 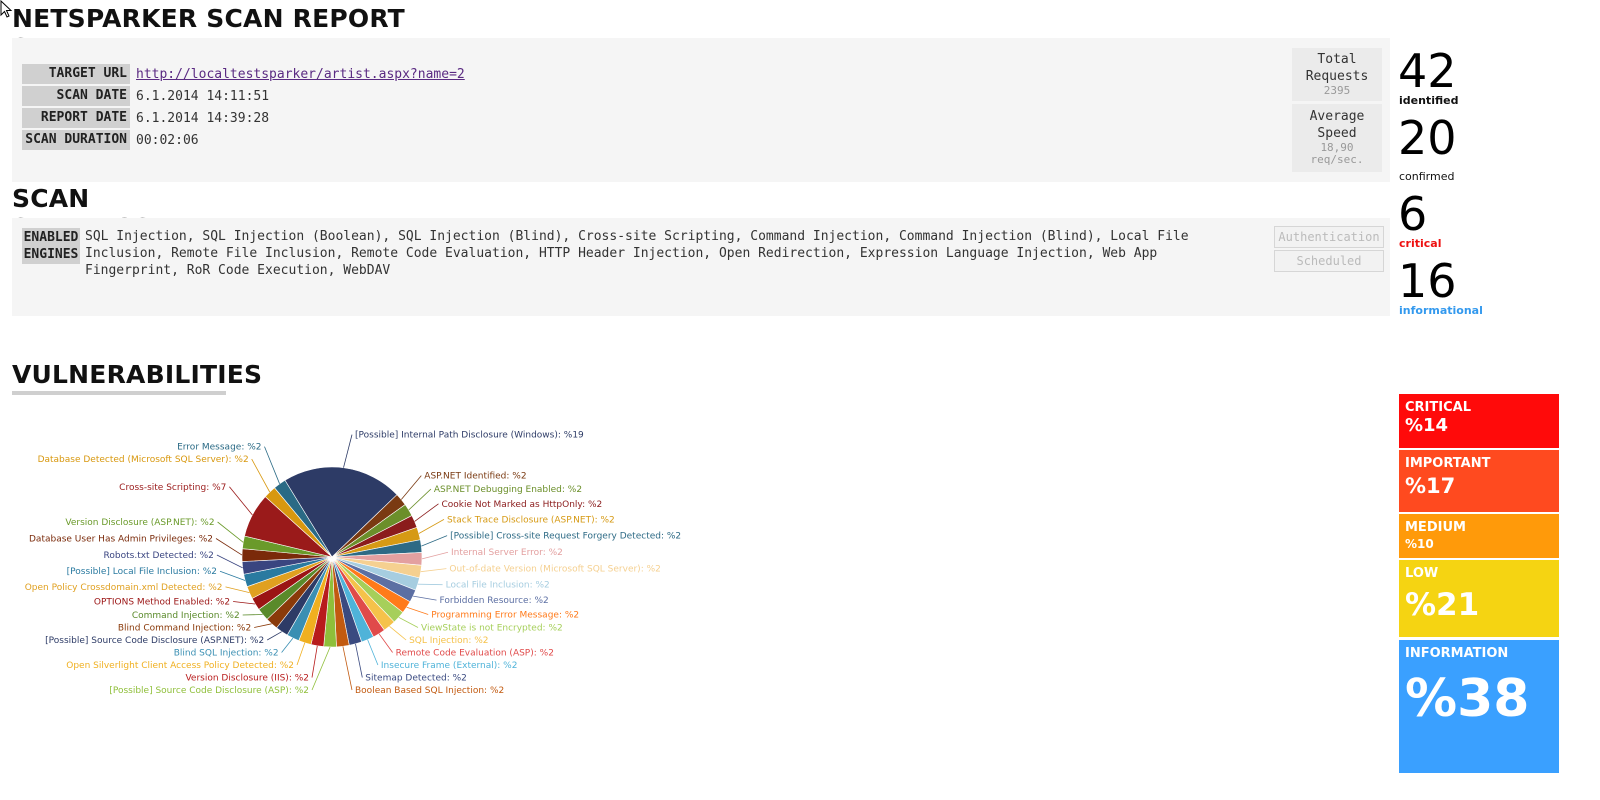 I want to click on informational-label: informational, so click(x=1441, y=310).